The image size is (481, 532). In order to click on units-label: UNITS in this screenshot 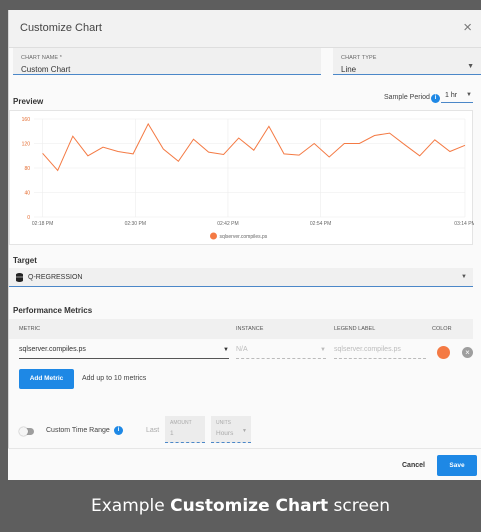, I will do `click(223, 423)`.